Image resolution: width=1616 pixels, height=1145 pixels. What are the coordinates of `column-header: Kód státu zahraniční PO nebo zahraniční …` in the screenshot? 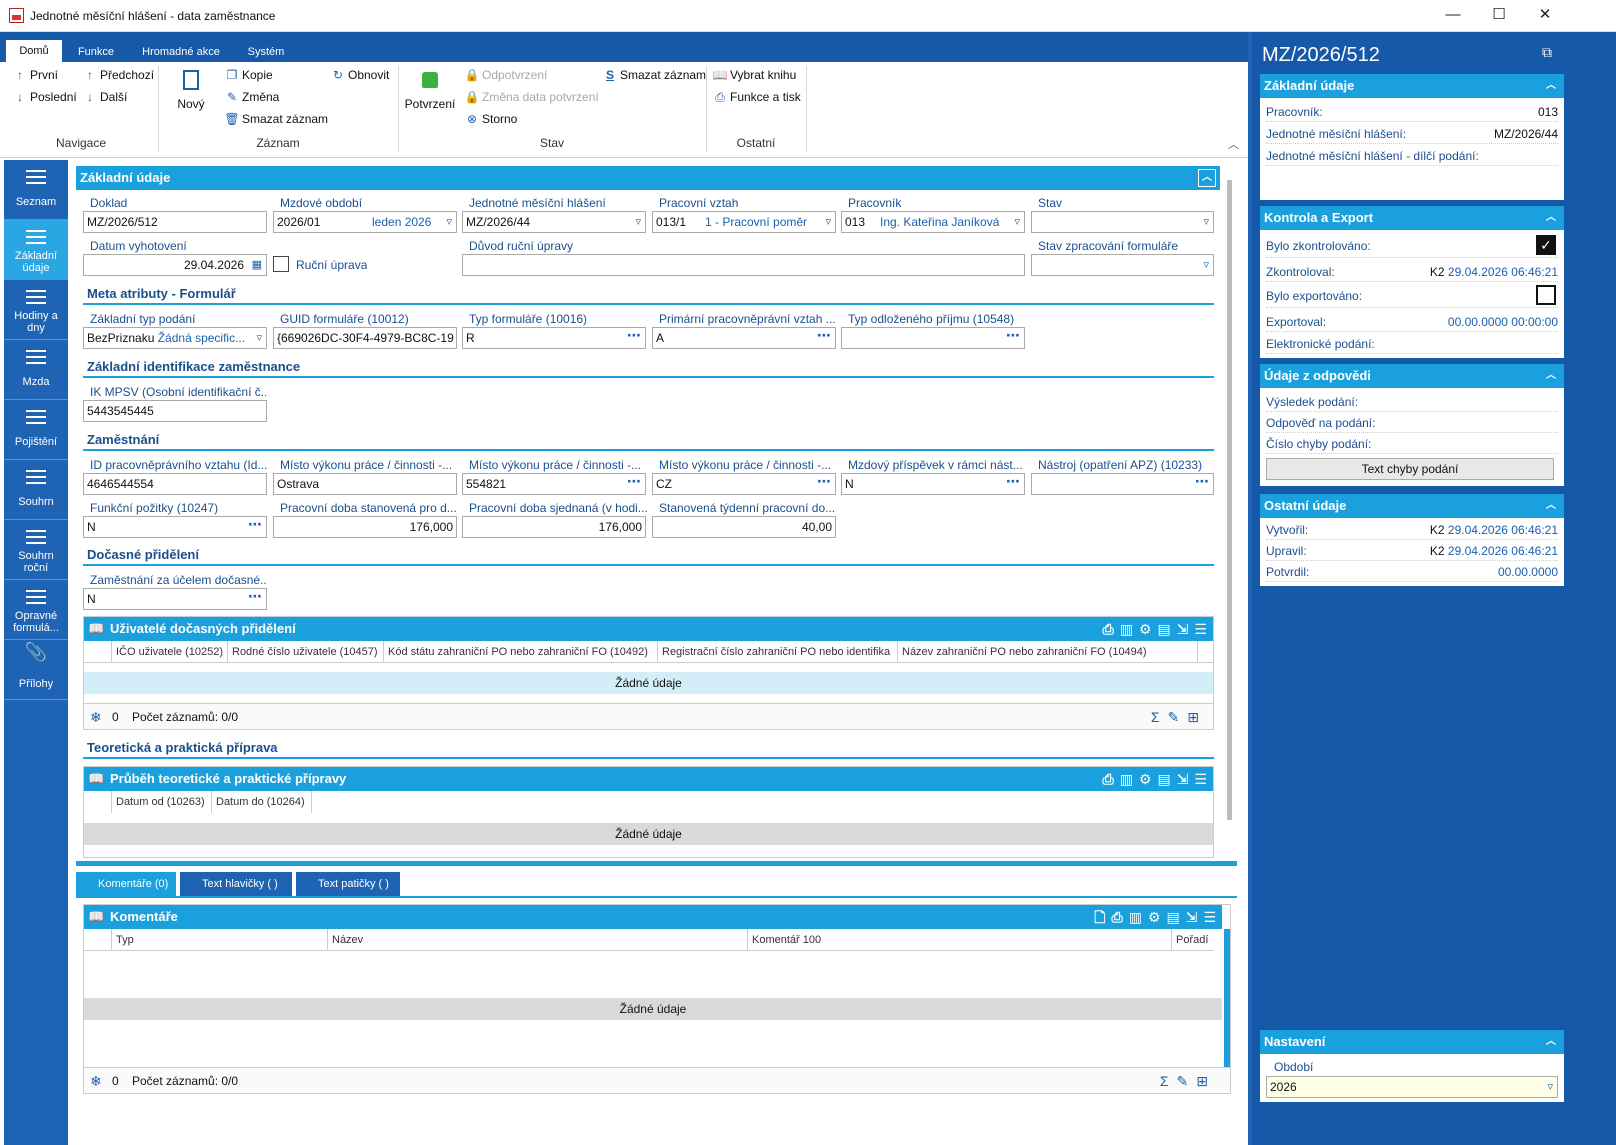 It's located at (521, 652).